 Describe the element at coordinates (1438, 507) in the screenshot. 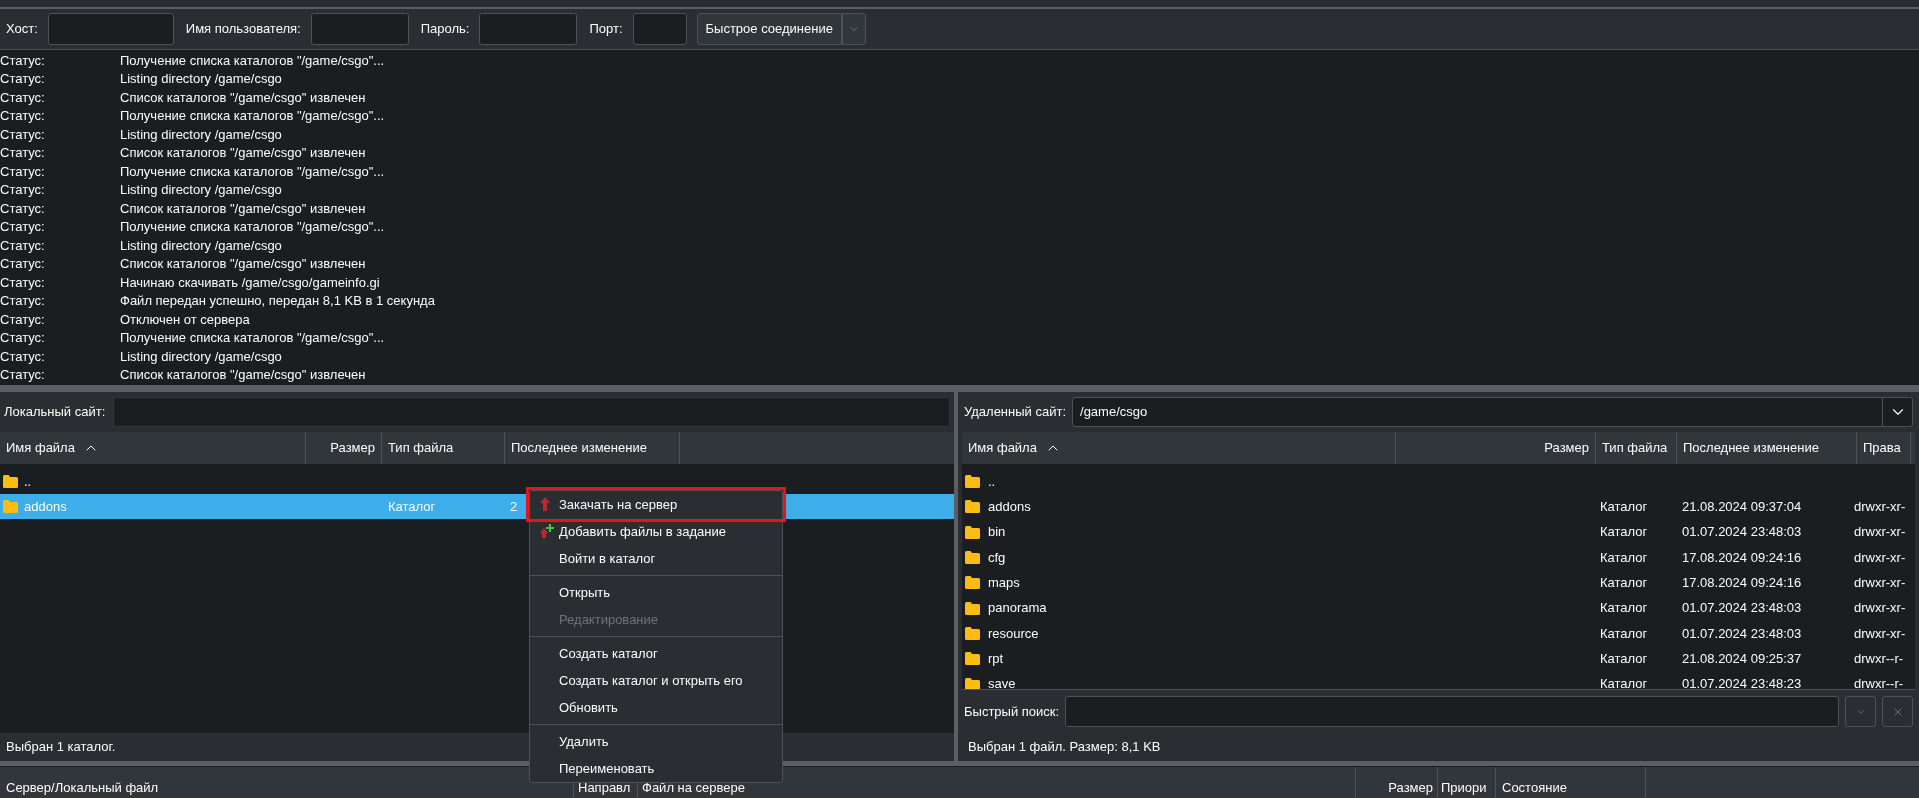

I see `file-row: addons Каталог 21.08.2024 09:37:04 drwxr-xr-` at that location.